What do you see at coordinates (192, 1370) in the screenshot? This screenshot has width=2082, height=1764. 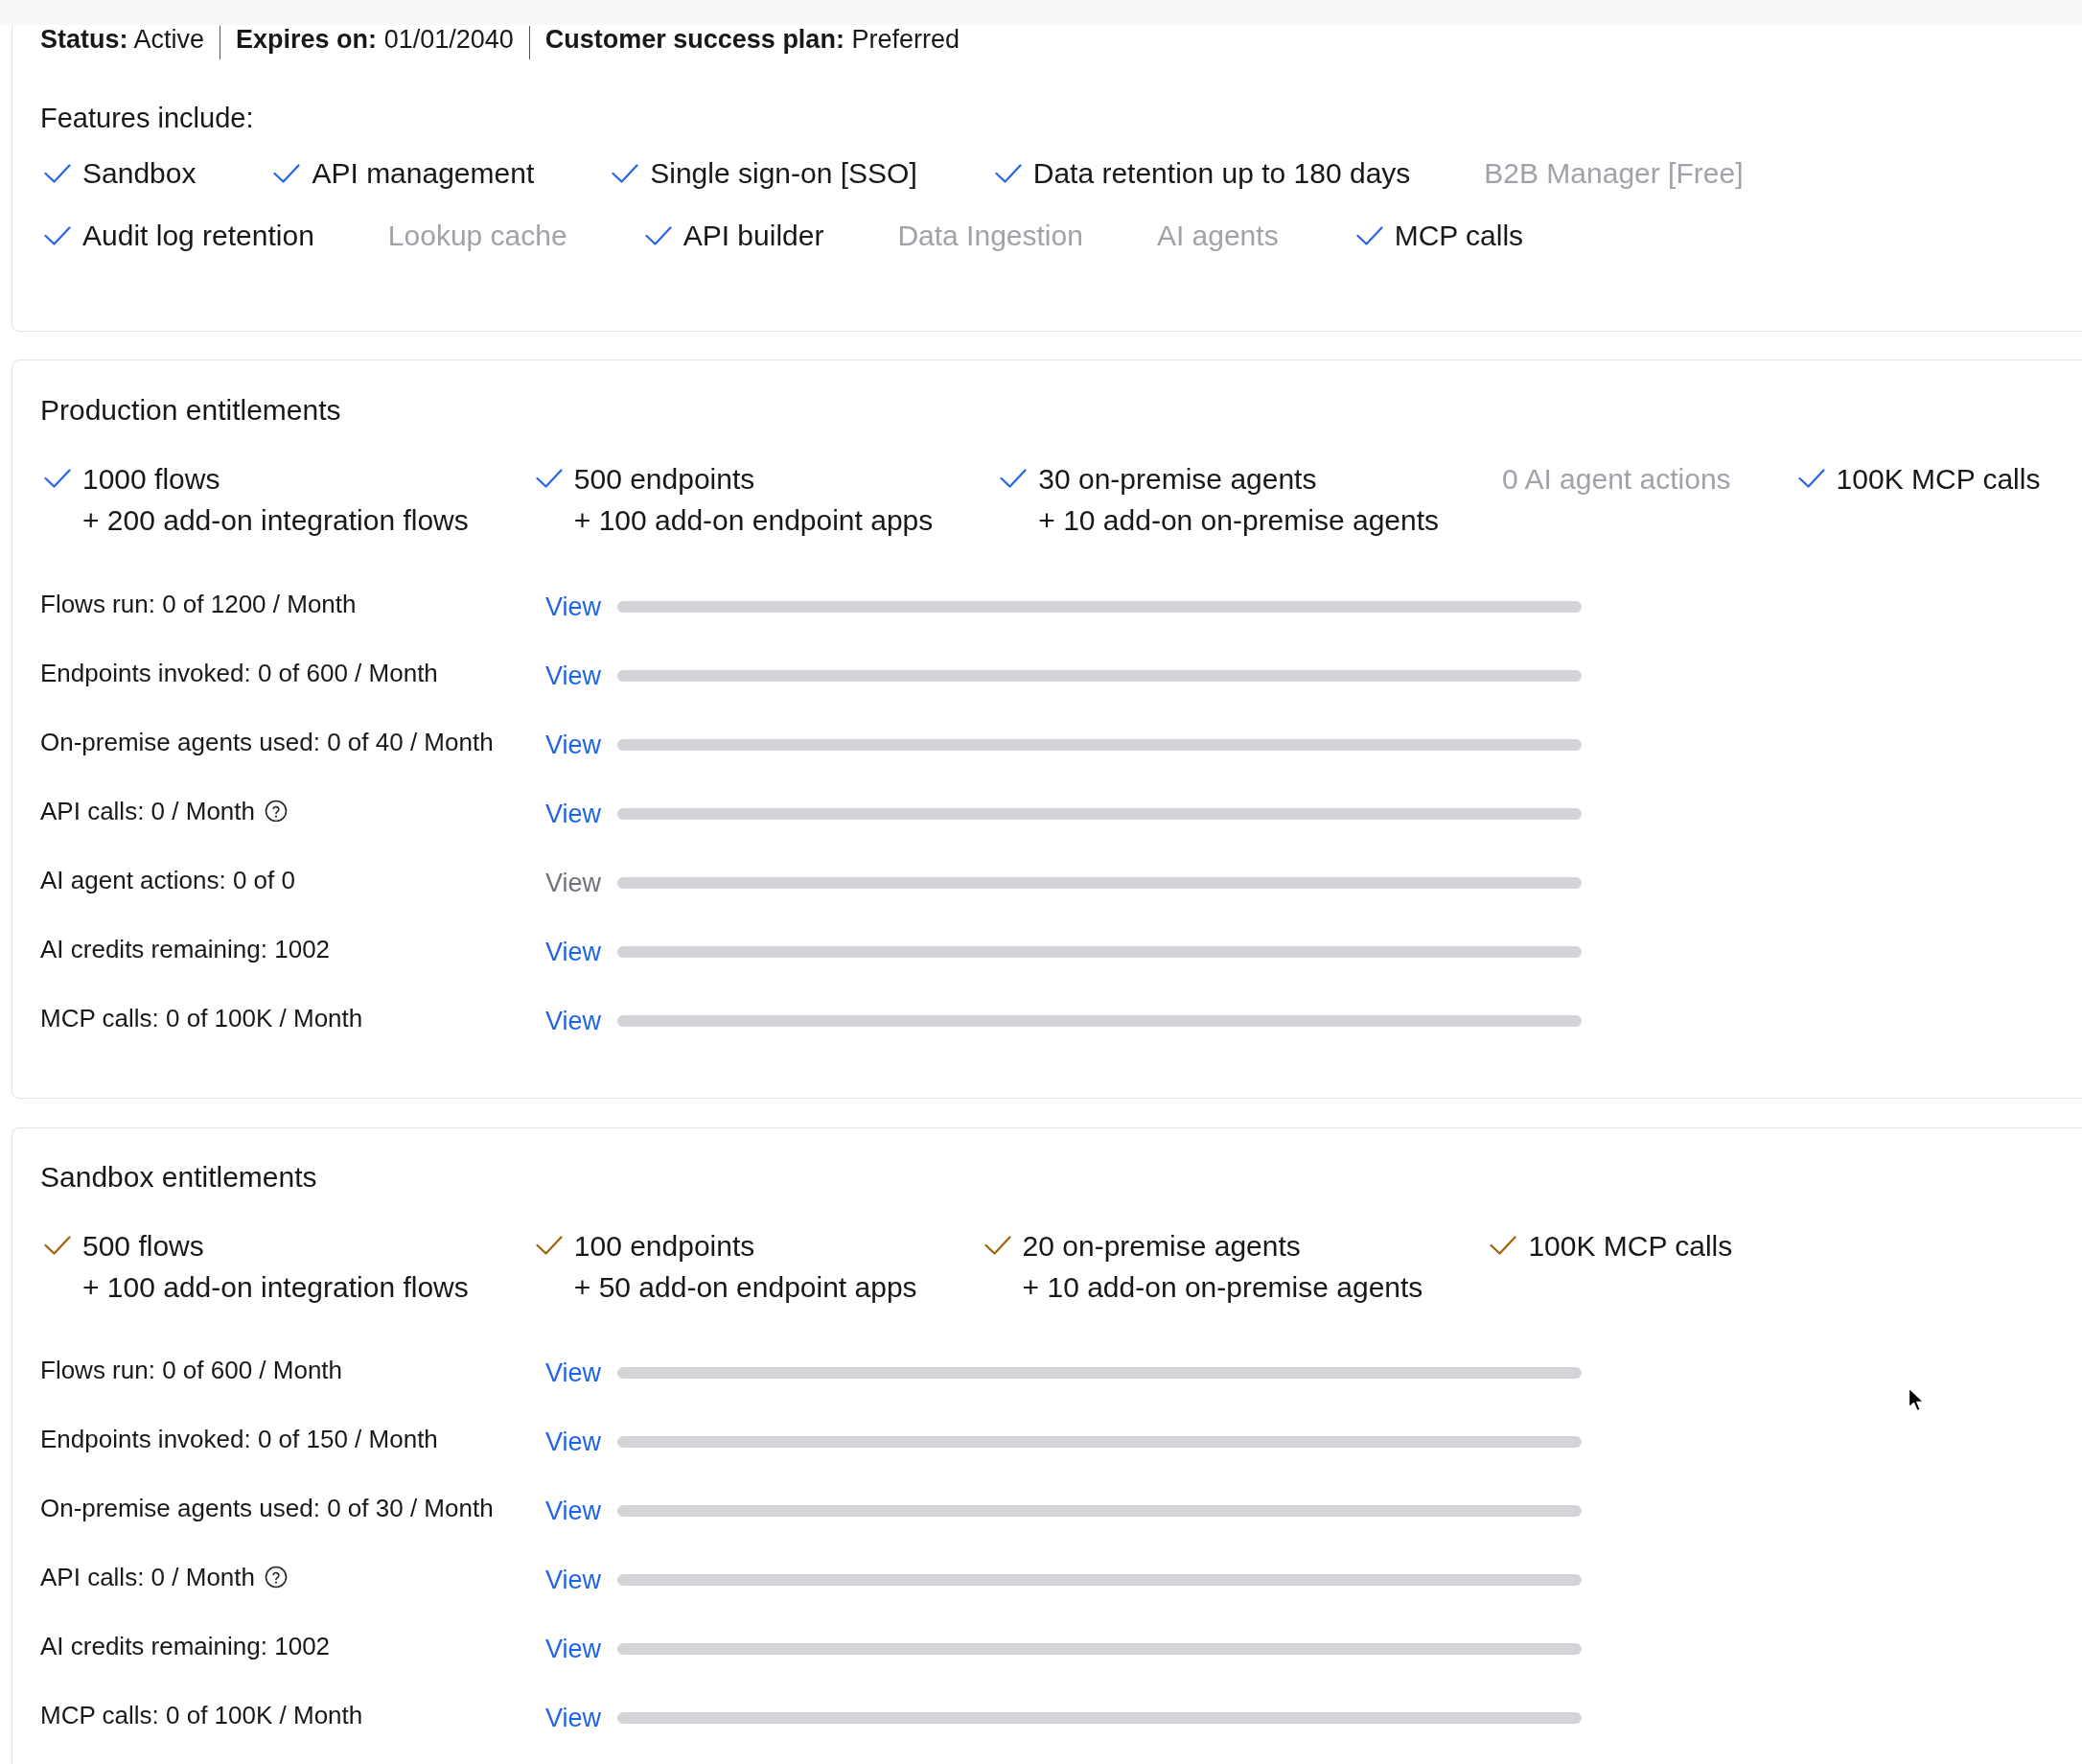 I see `usage-label: Flows run: 0 of 600 / Month` at bounding box center [192, 1370].